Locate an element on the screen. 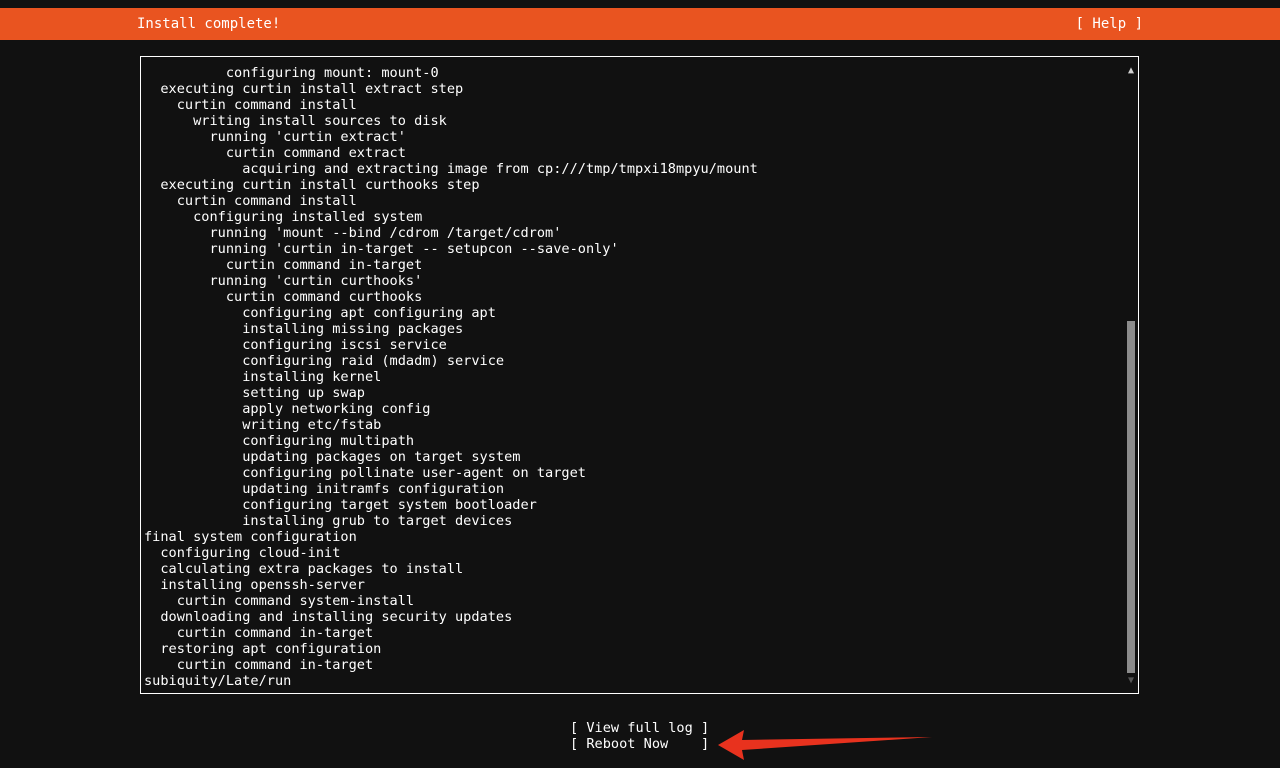 Image resolution: width=1280 pixels, height=768 pixels. help-button: [ Help ] is located at coordinates (1109, 24).